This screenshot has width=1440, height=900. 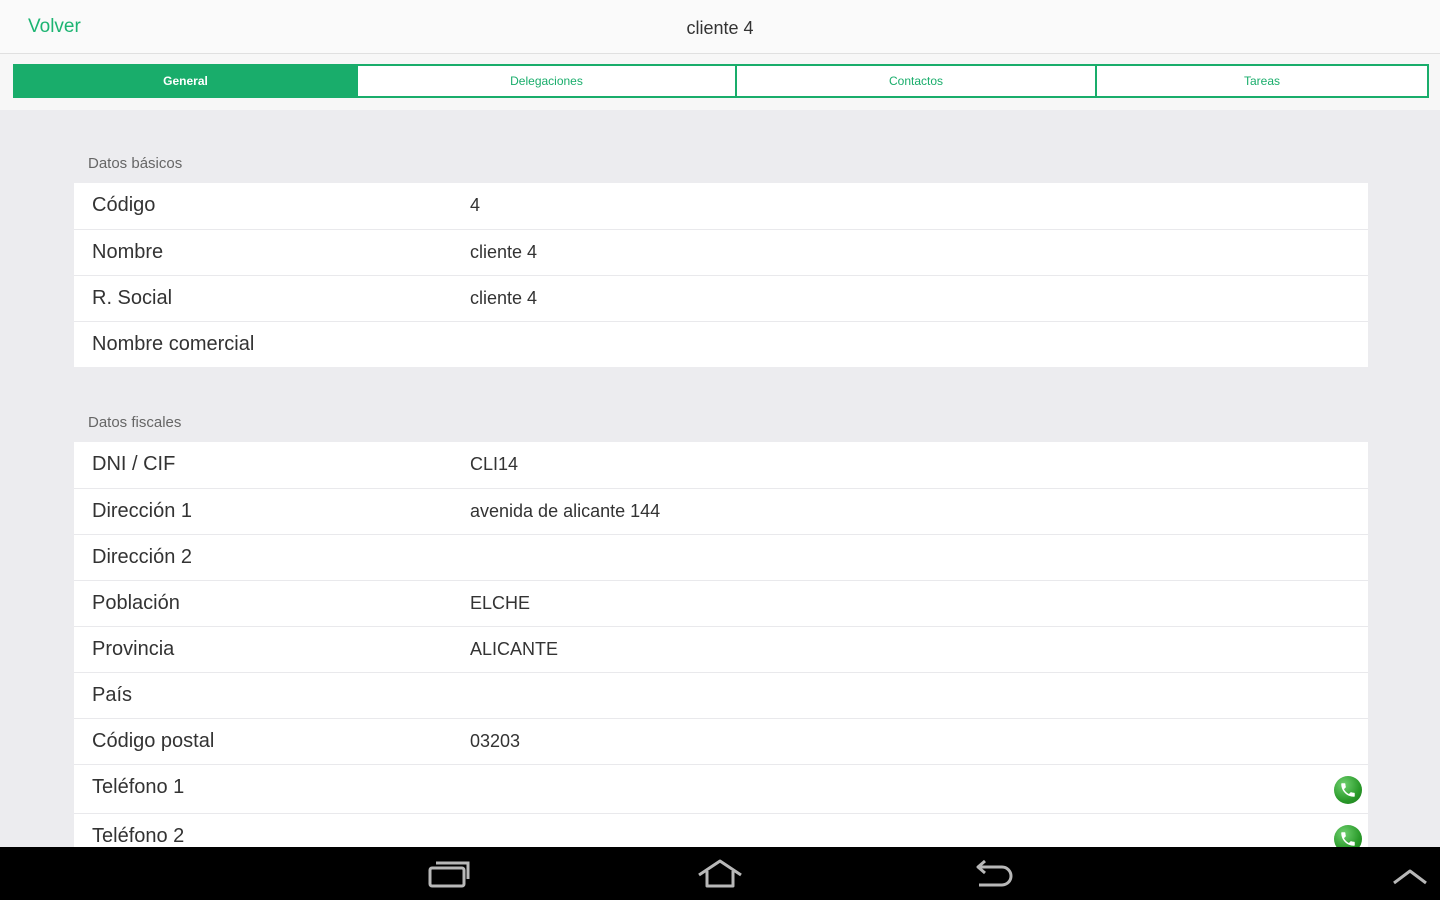 What do you see at coordinates (994, 874) in the screenshot?
I see `back-icon` at bounding box center [994, 874].